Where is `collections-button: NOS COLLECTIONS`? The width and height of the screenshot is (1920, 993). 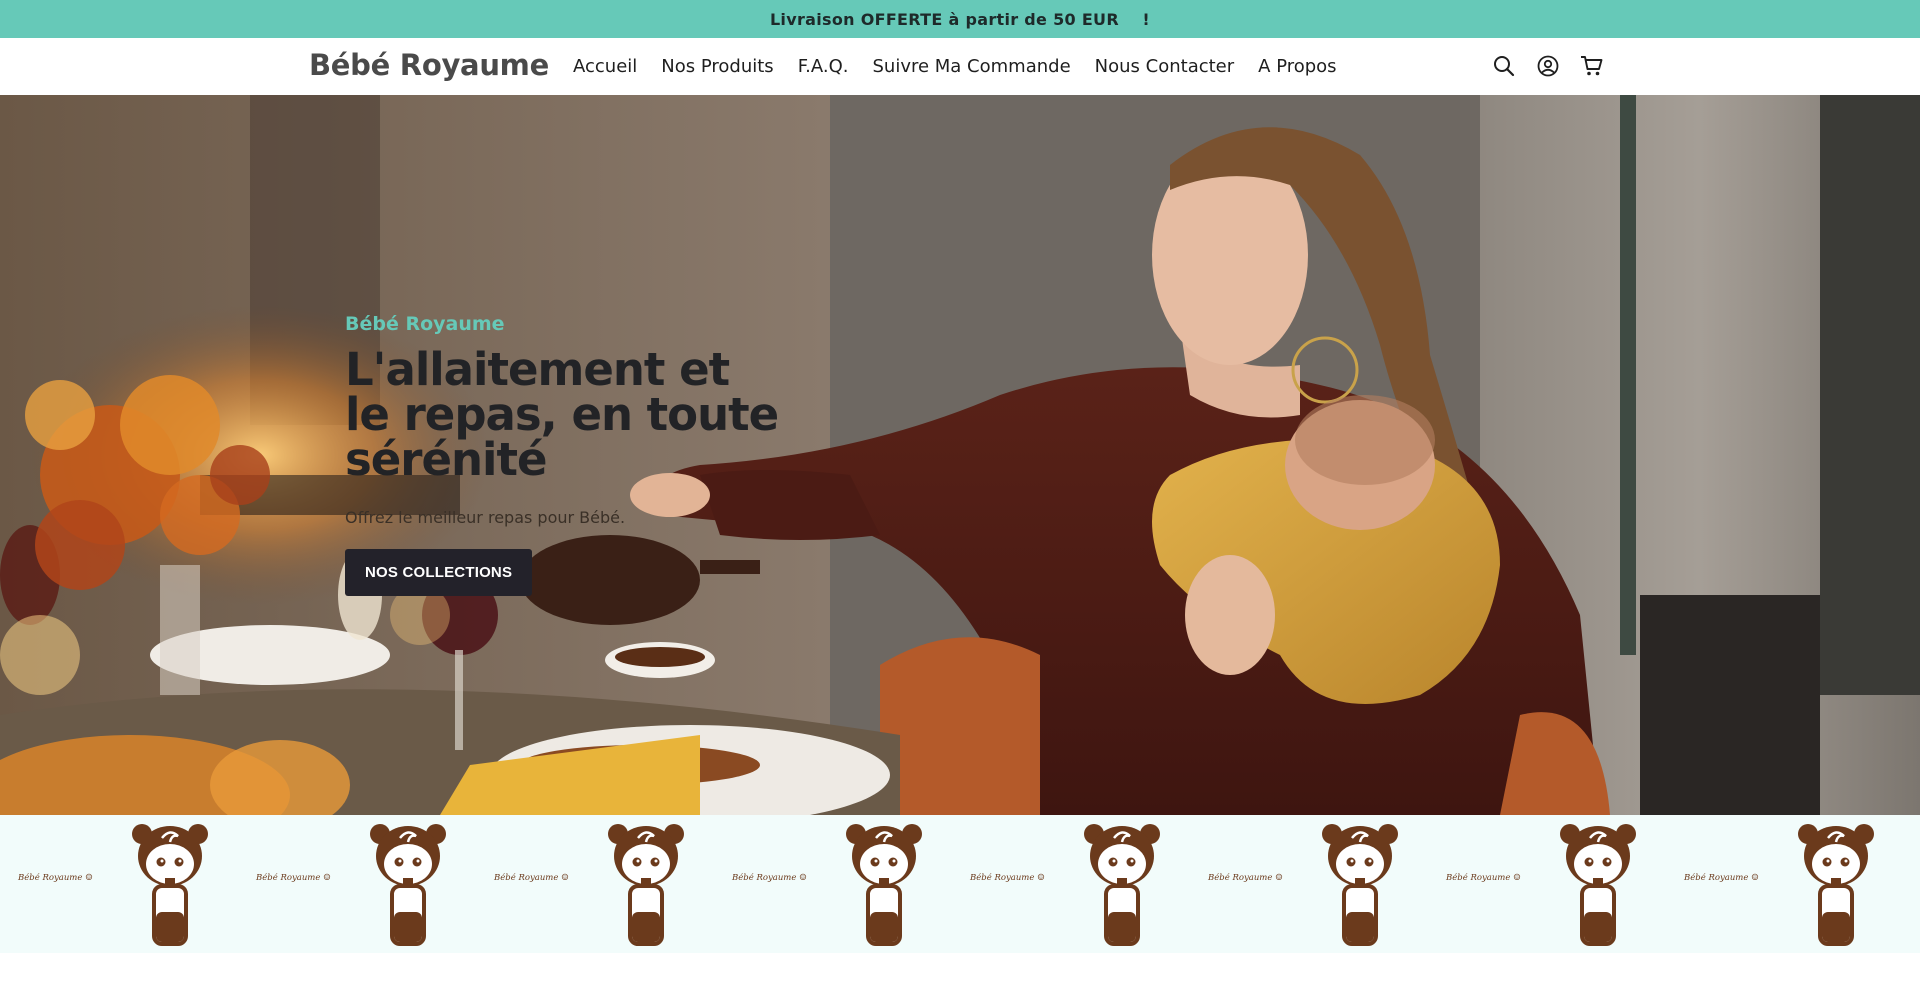
collections-button: NOS COLLECTIONS is located at coordinates (439, 572).